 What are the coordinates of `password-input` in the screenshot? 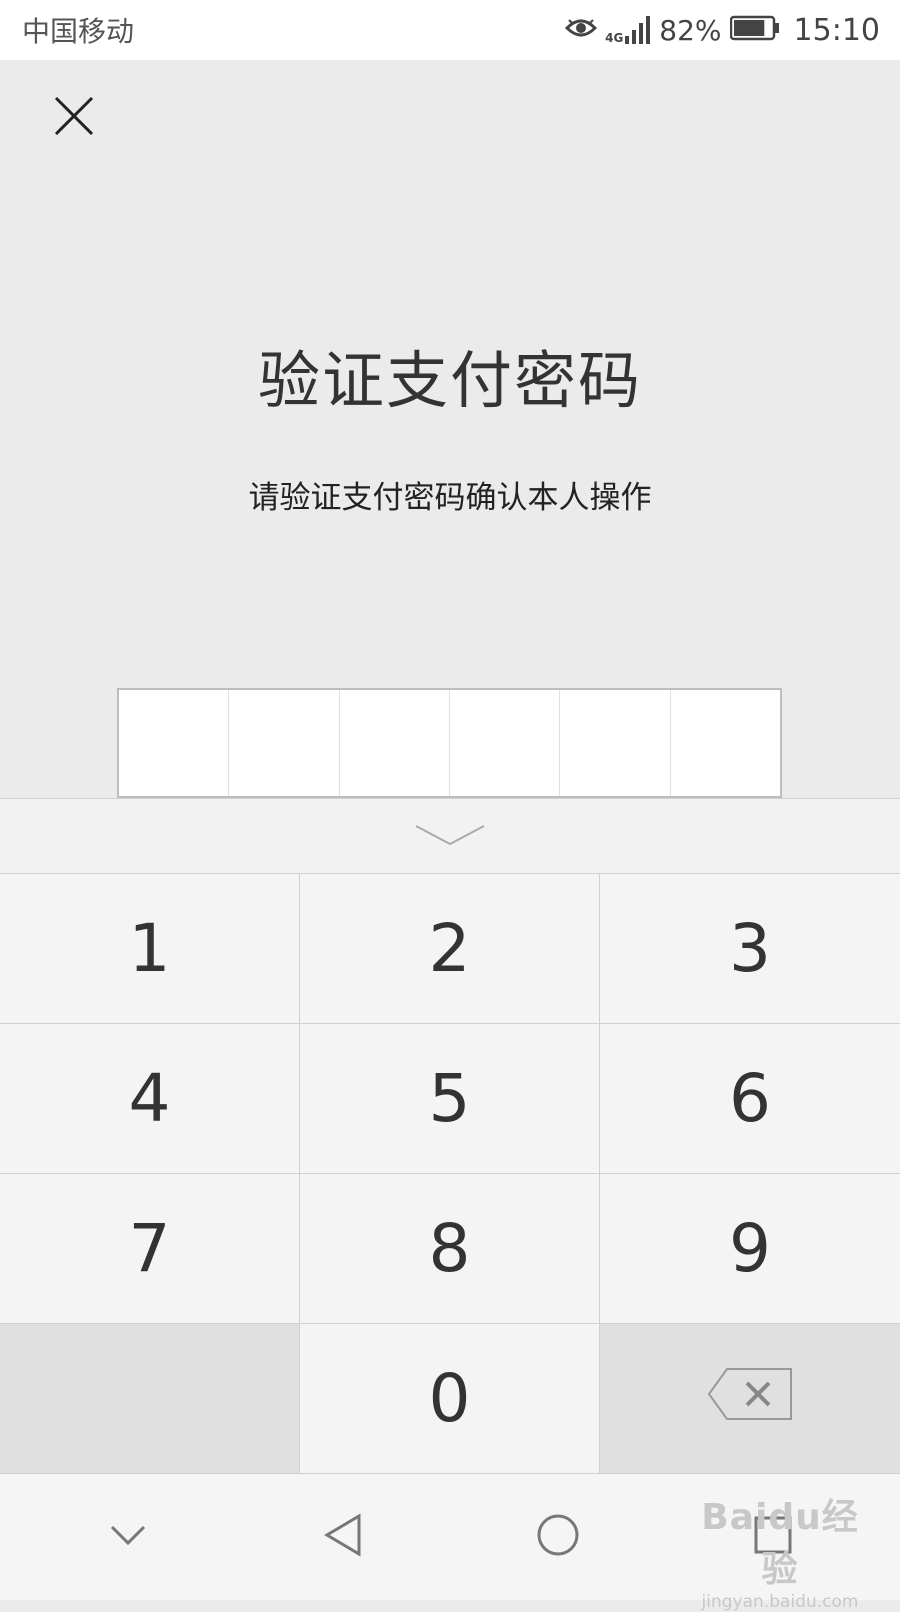 It's located at (449, 743).